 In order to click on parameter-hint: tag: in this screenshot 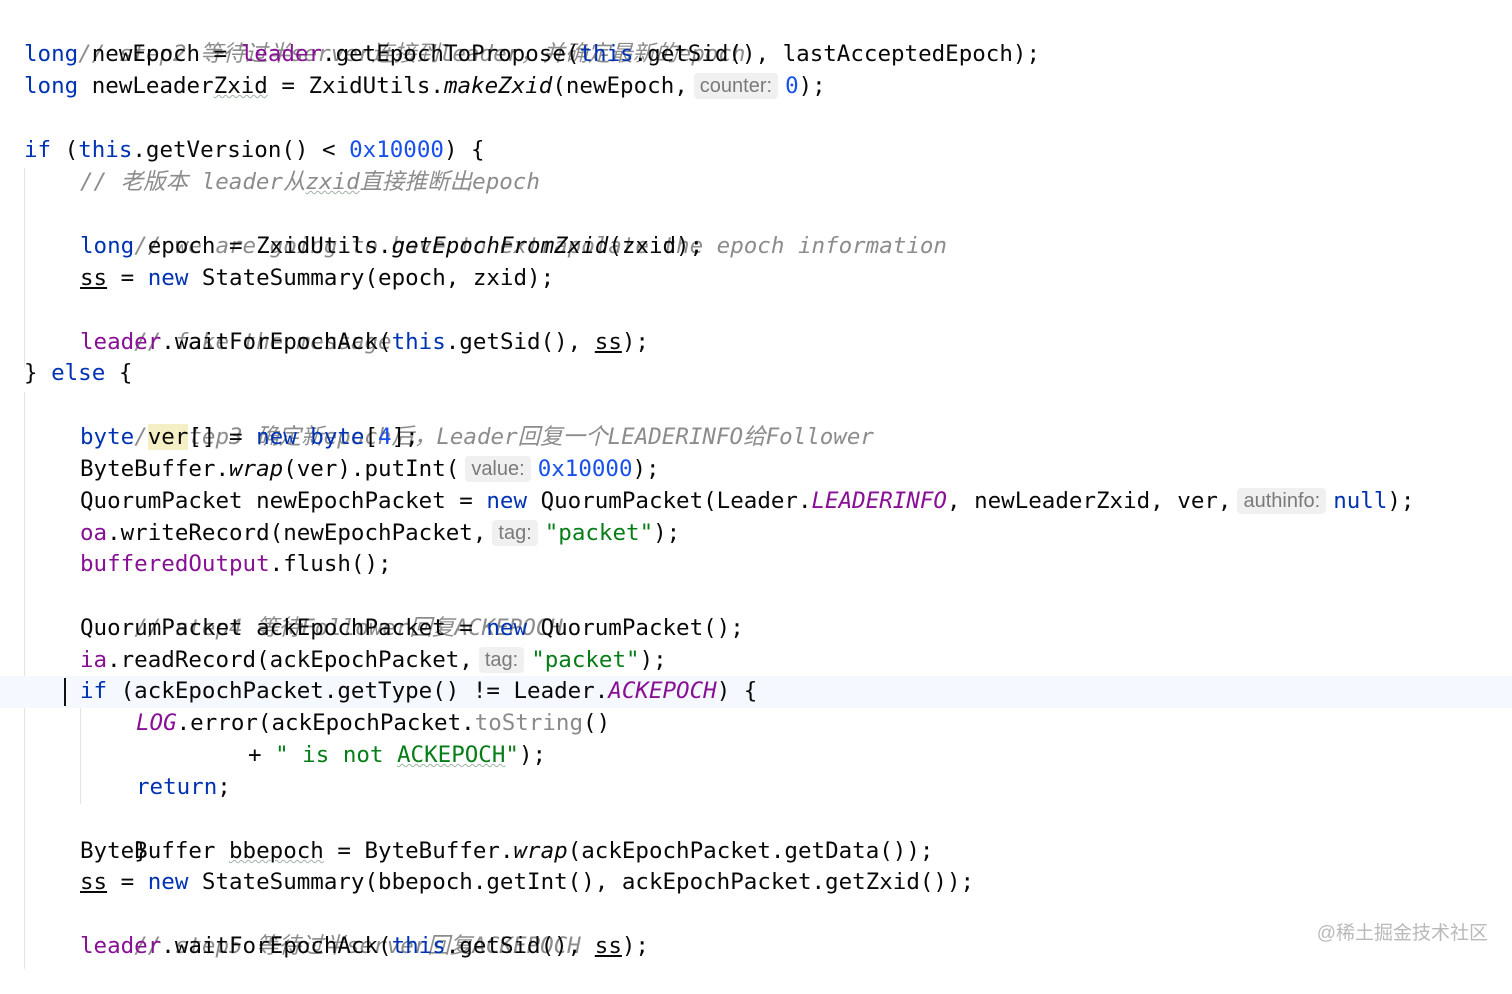, I will do `click(515, 533)`.